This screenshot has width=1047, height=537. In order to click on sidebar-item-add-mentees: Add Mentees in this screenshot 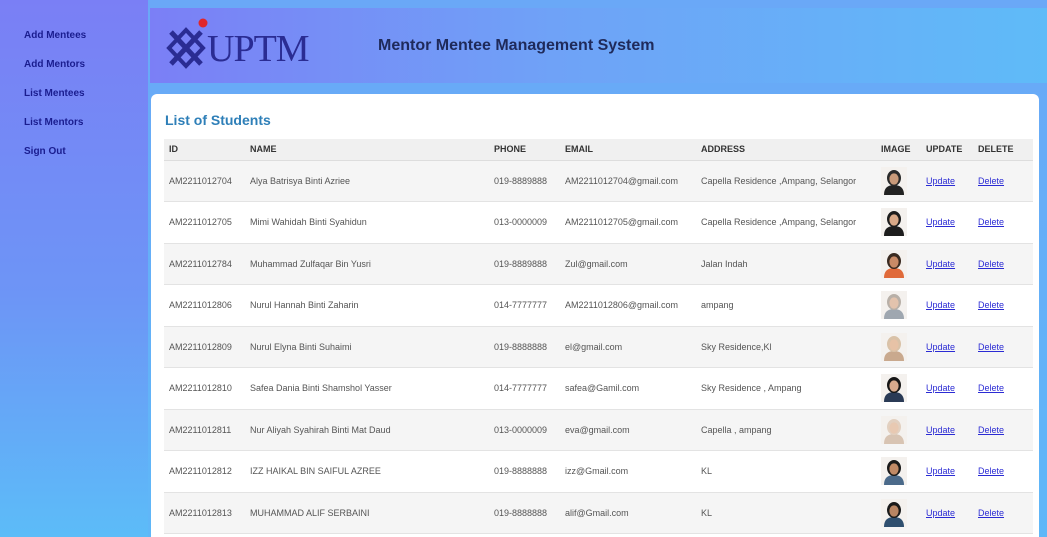, I will do `click(74, 44)`.